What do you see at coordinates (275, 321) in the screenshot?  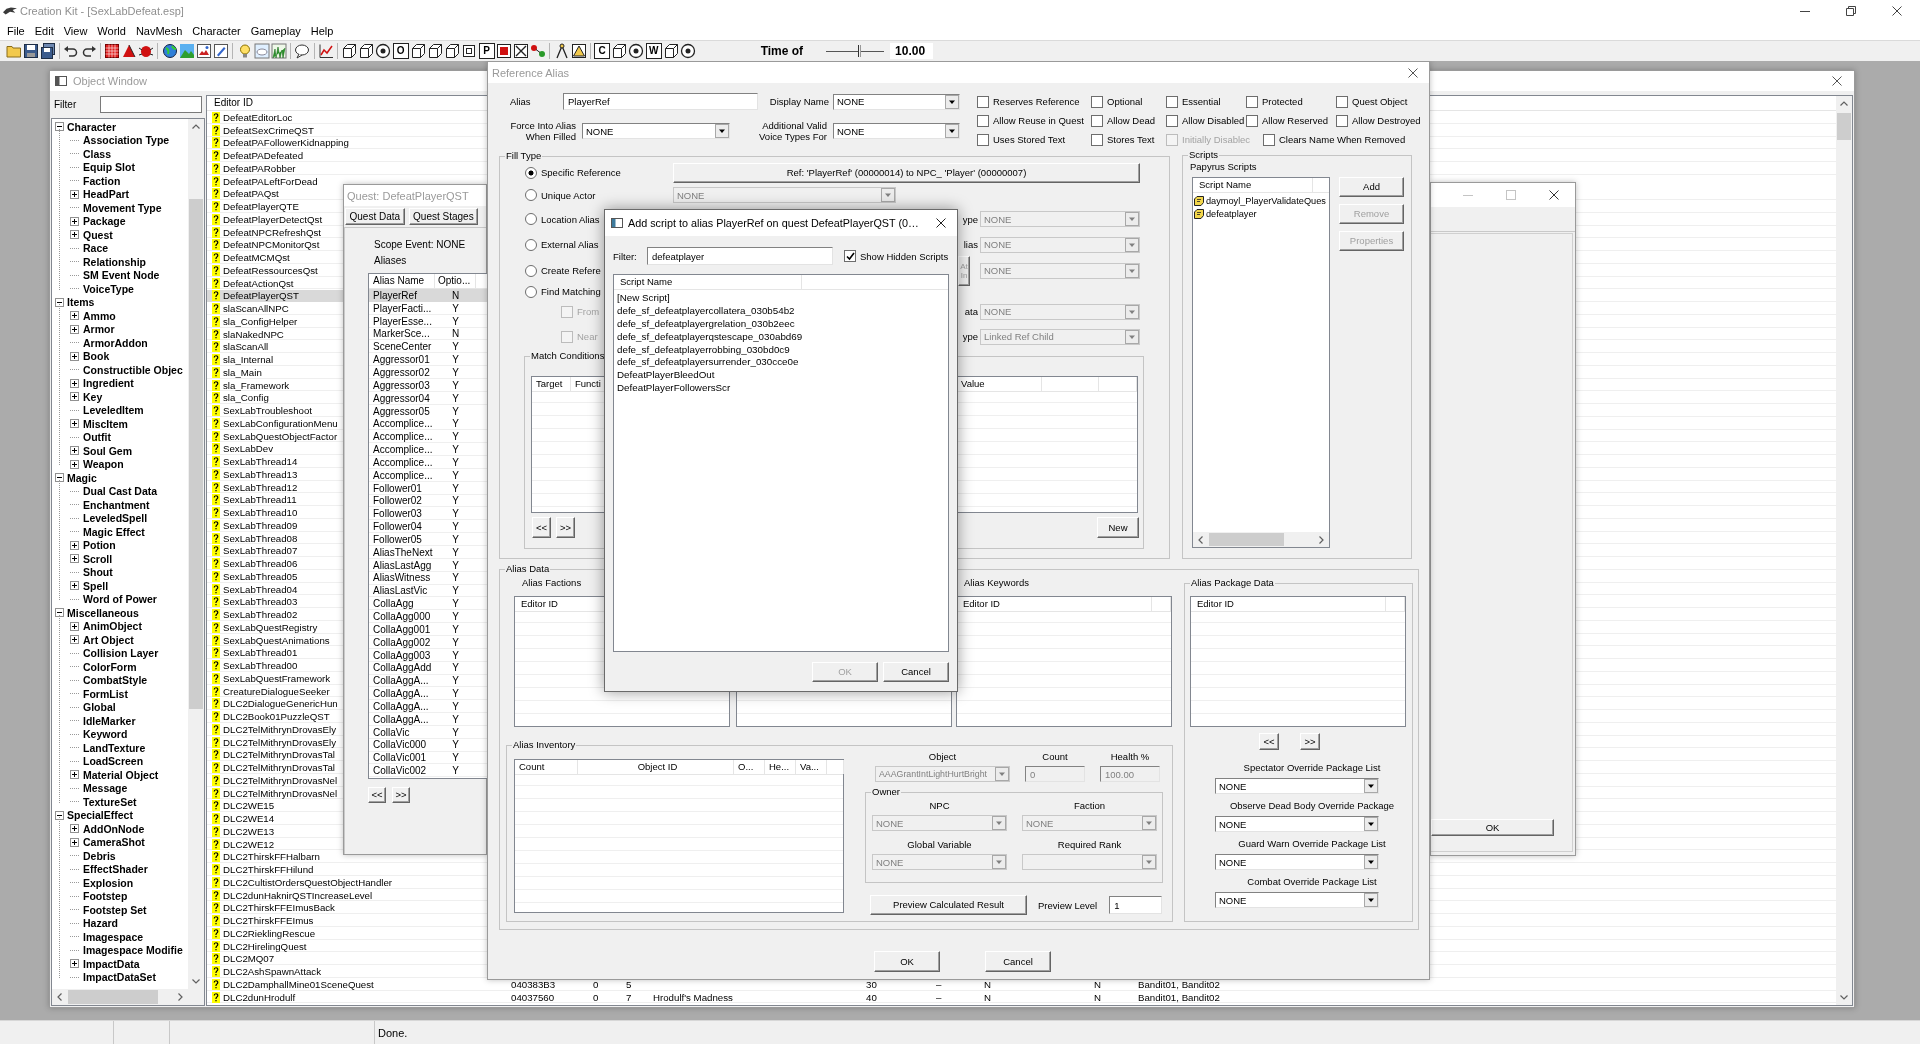 I see `list-row: sla_ConfigHelper` at bounding box center [275, 321].